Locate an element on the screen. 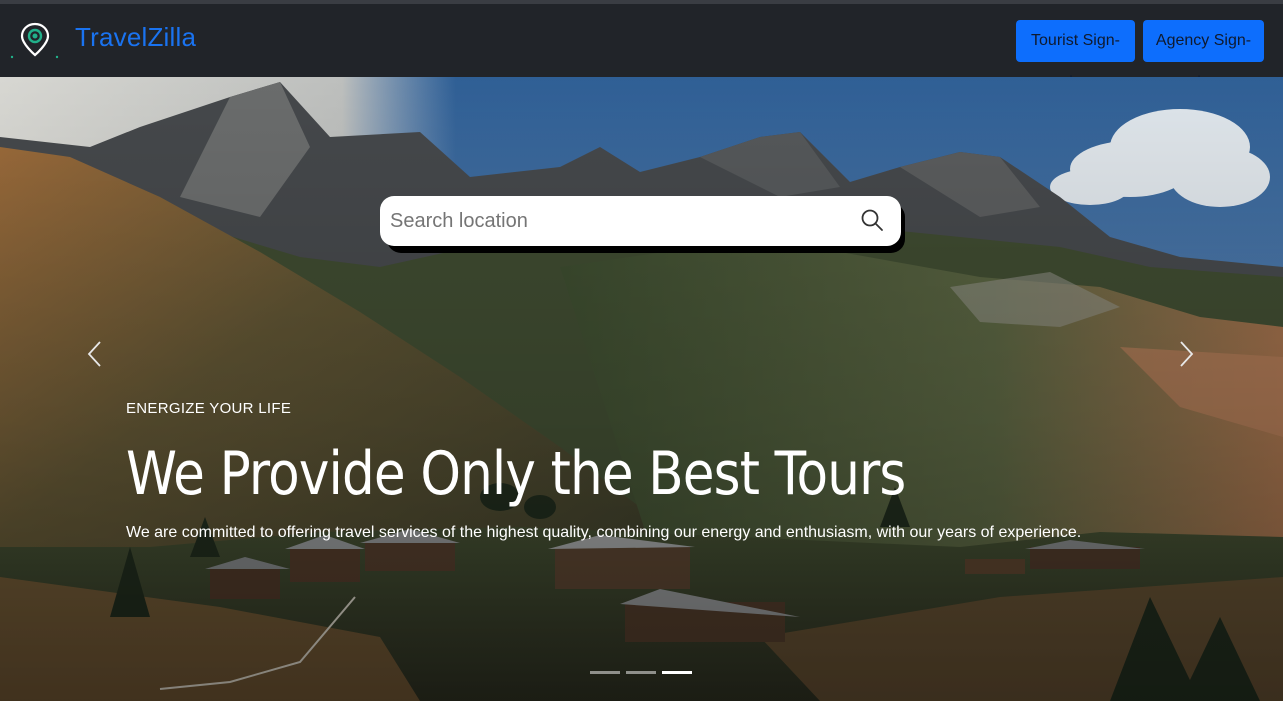  map-pin-icon is located at coordinates (35, 42).